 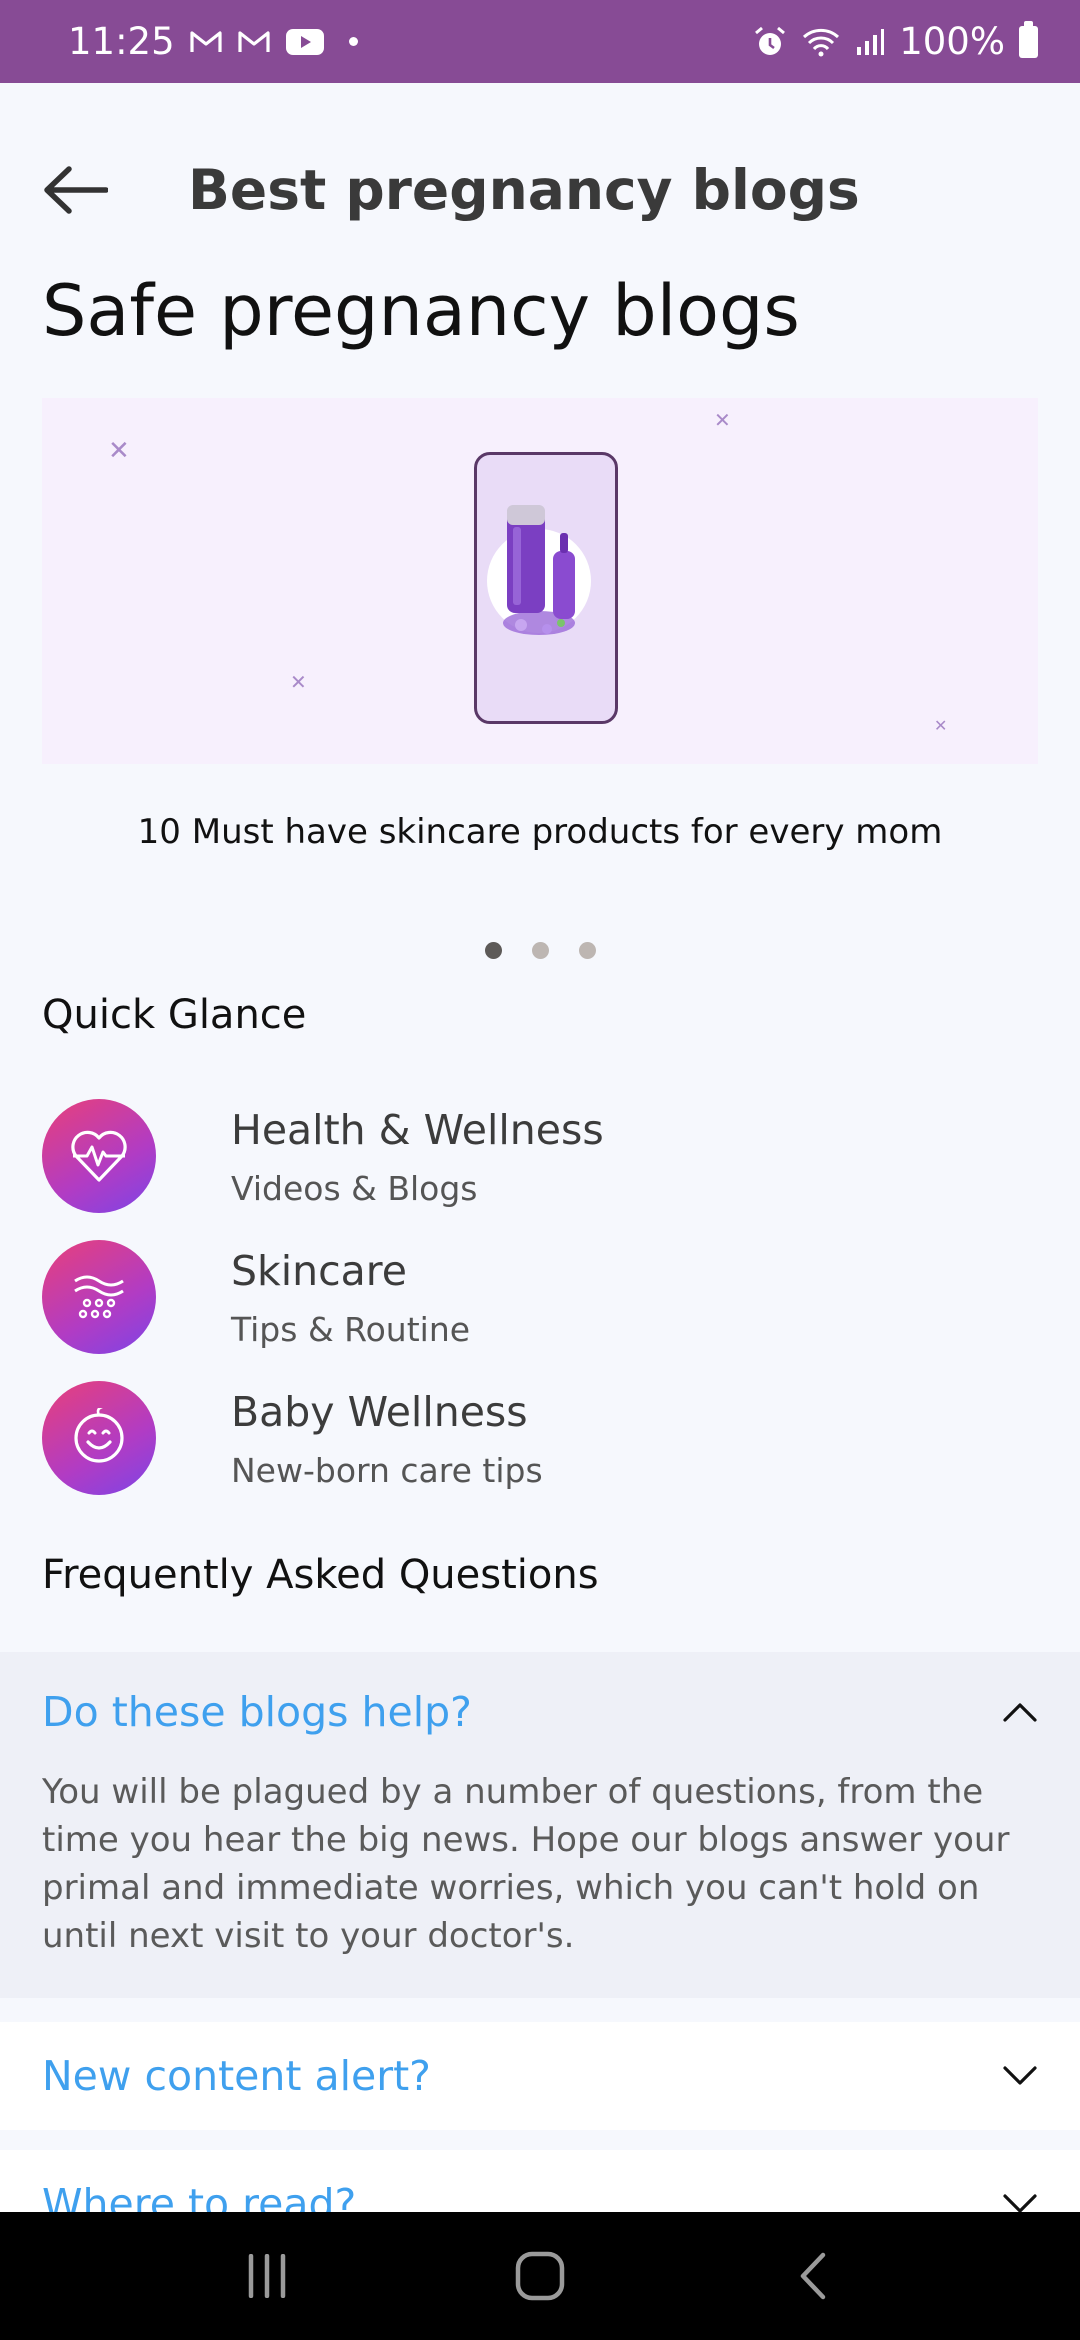 I want to click on status-bar: 11:25 100%, so click(x=540, y=41).